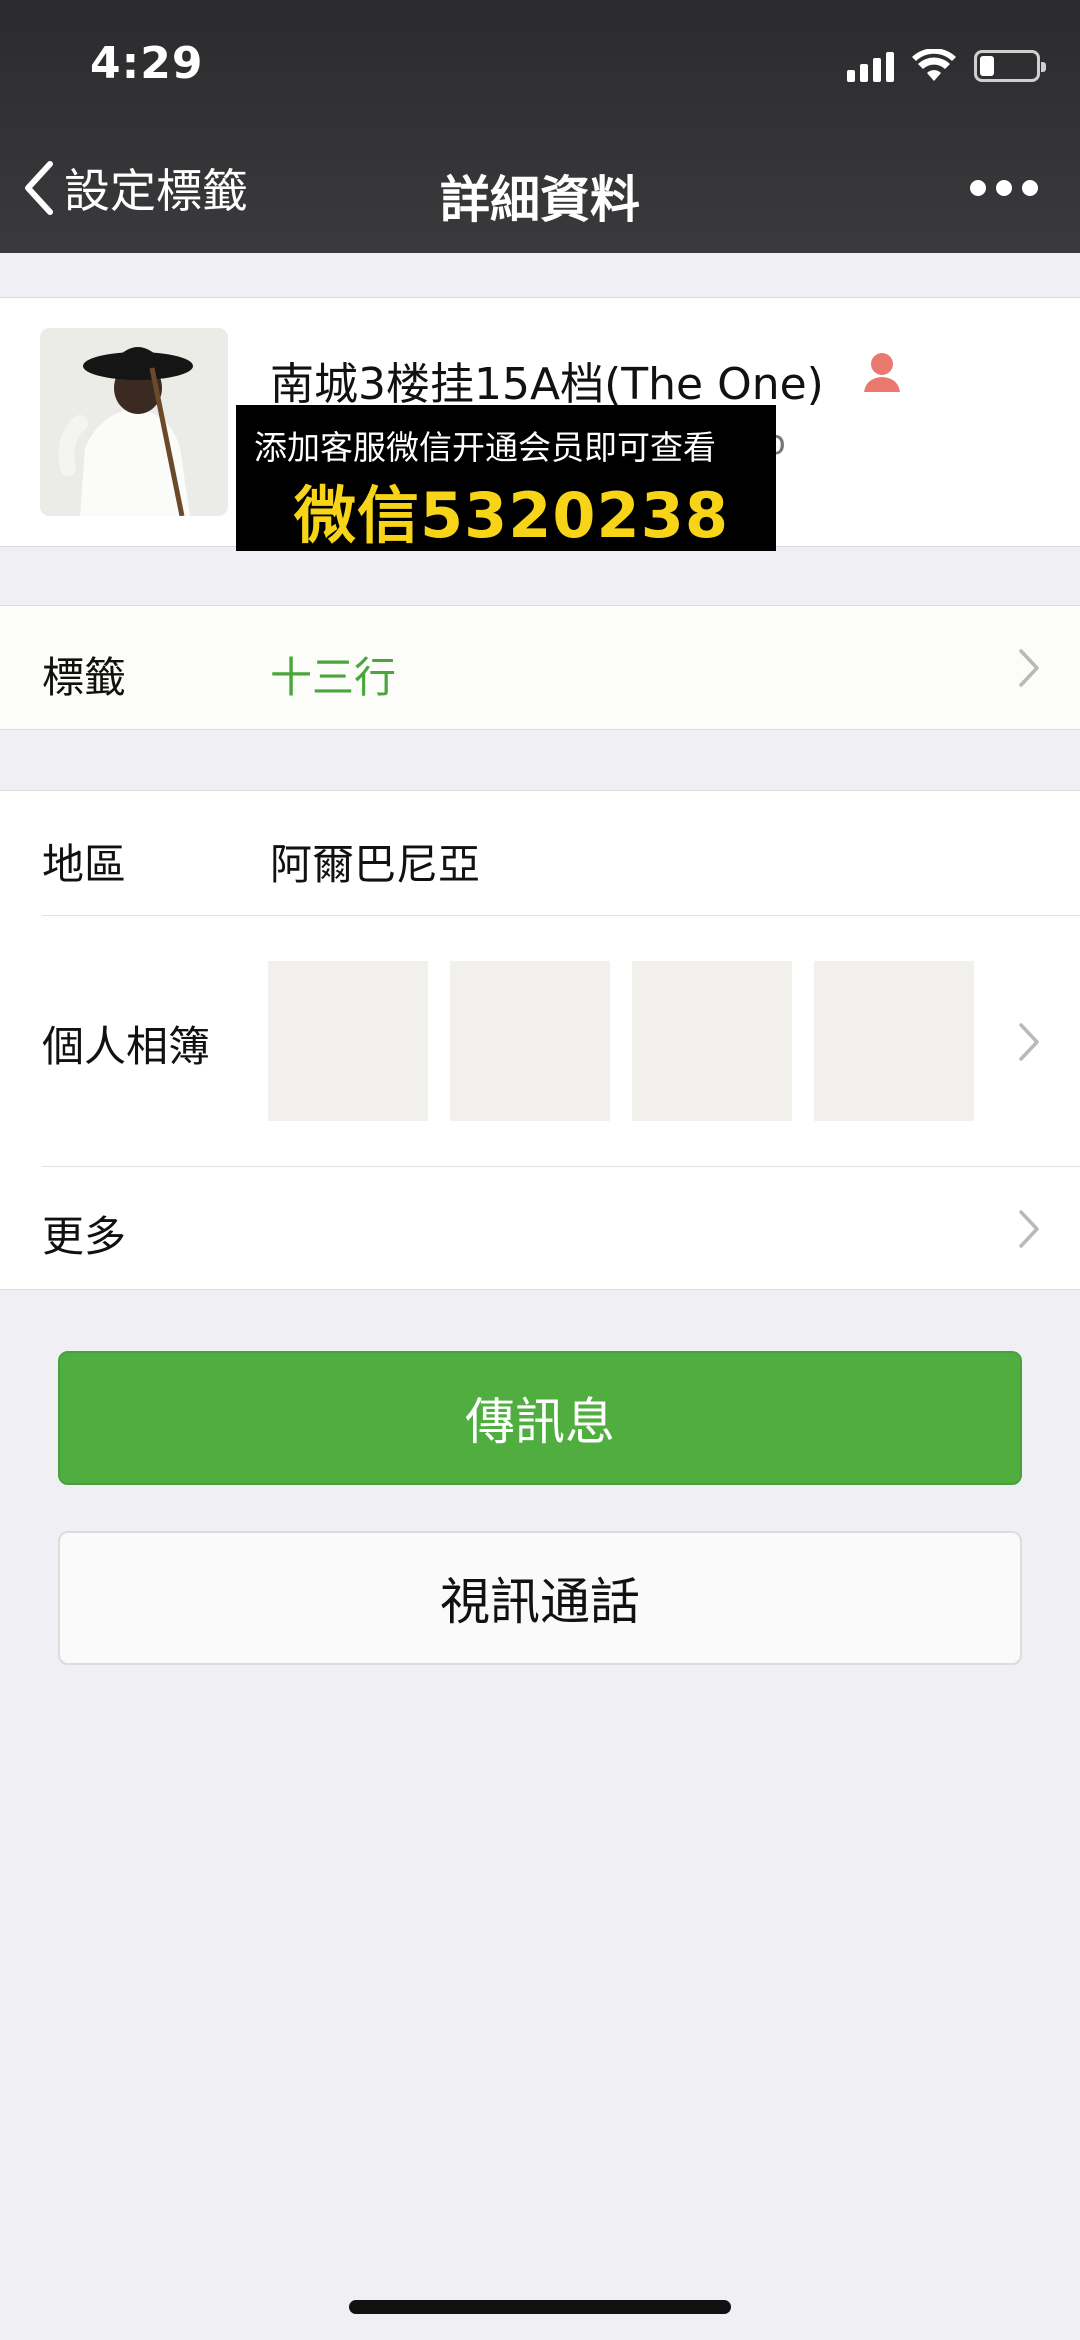  I want to click on status-time: 4:29, so click(147, 63).